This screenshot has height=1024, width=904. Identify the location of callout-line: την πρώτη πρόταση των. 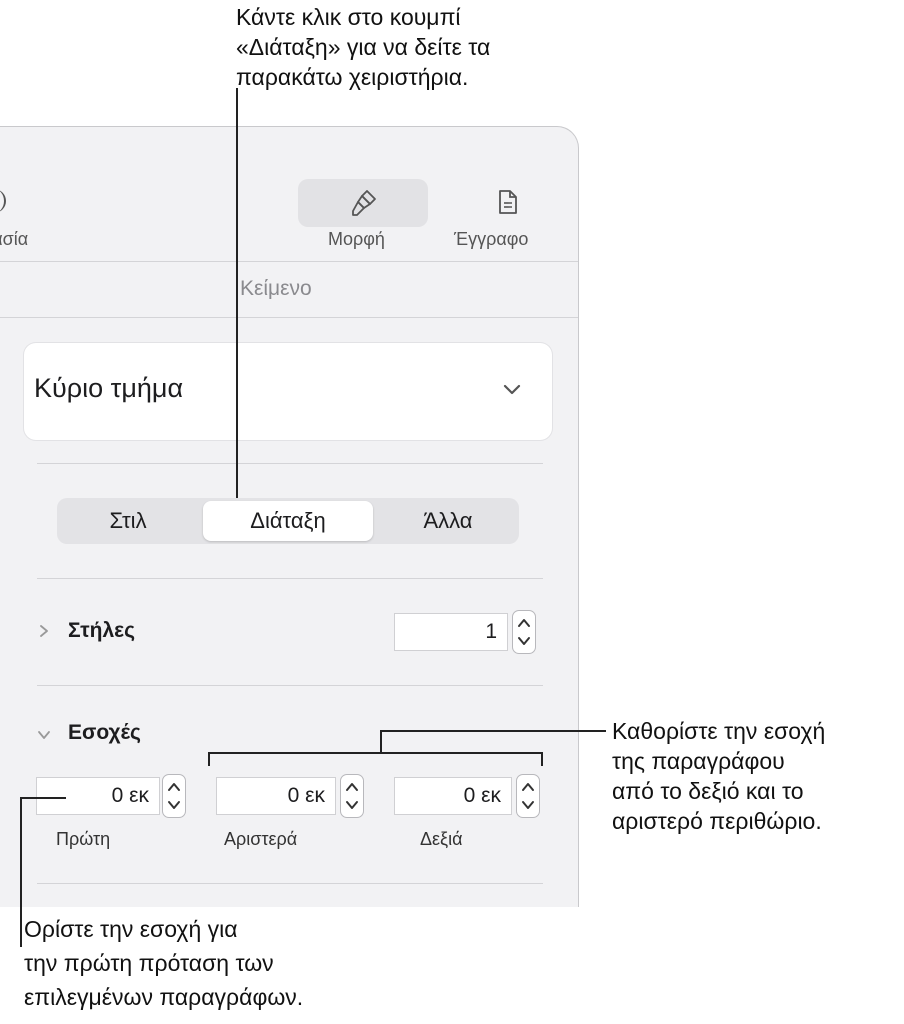
(149, 963).